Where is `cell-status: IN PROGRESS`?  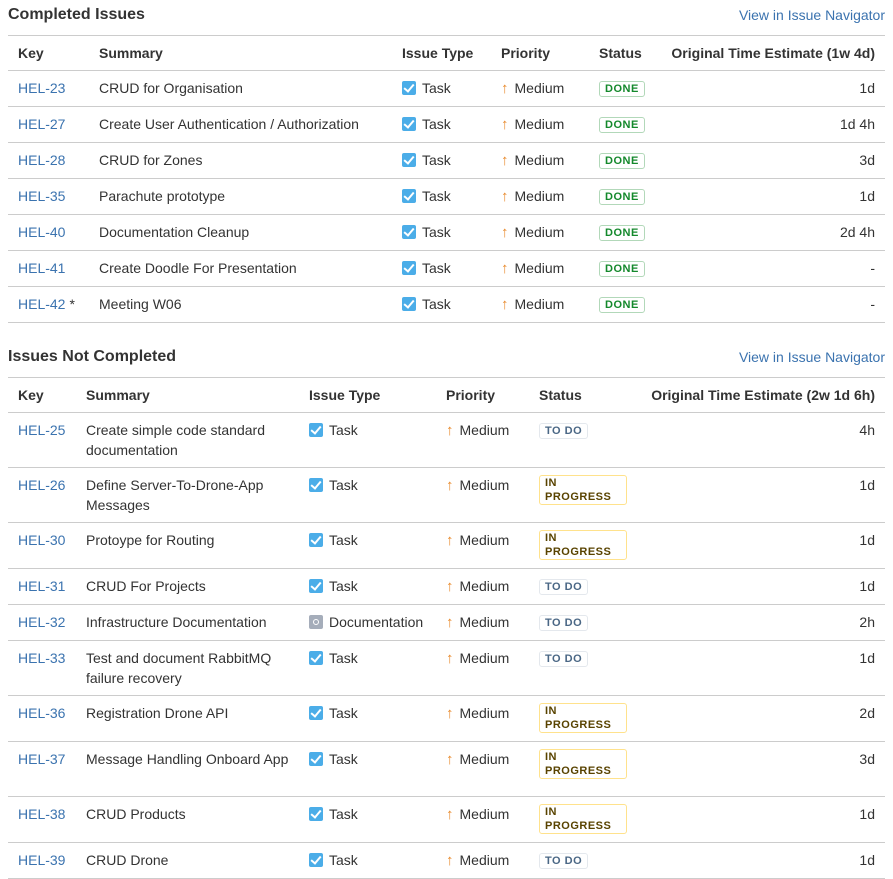
cell-status: IN PROGRESS is located at coordinates (583, 819).